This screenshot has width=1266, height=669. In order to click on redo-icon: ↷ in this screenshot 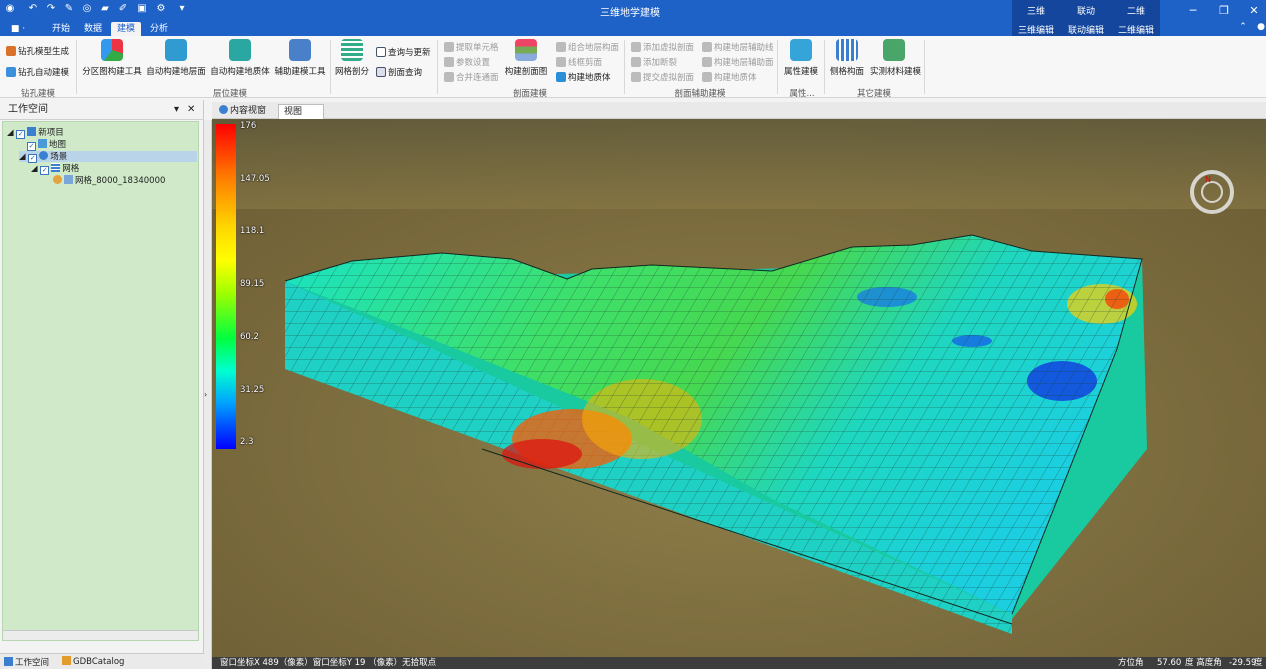, I will do `click(51, 9)`.